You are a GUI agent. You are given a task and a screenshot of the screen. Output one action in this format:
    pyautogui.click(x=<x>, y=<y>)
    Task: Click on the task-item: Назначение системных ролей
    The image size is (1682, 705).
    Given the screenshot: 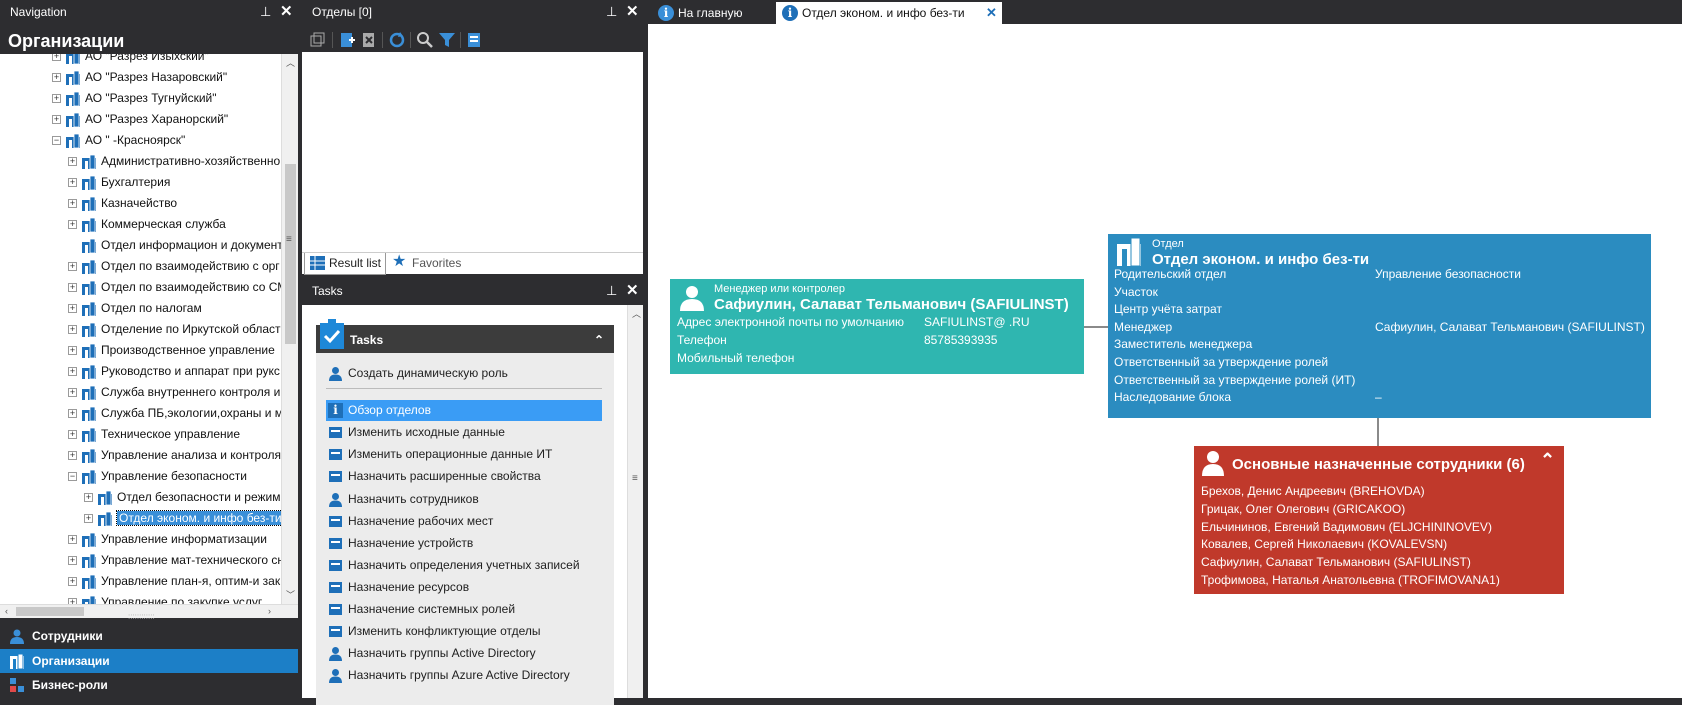 What is the action you would take?
    pyautogui.click(x=464, y=609)
    